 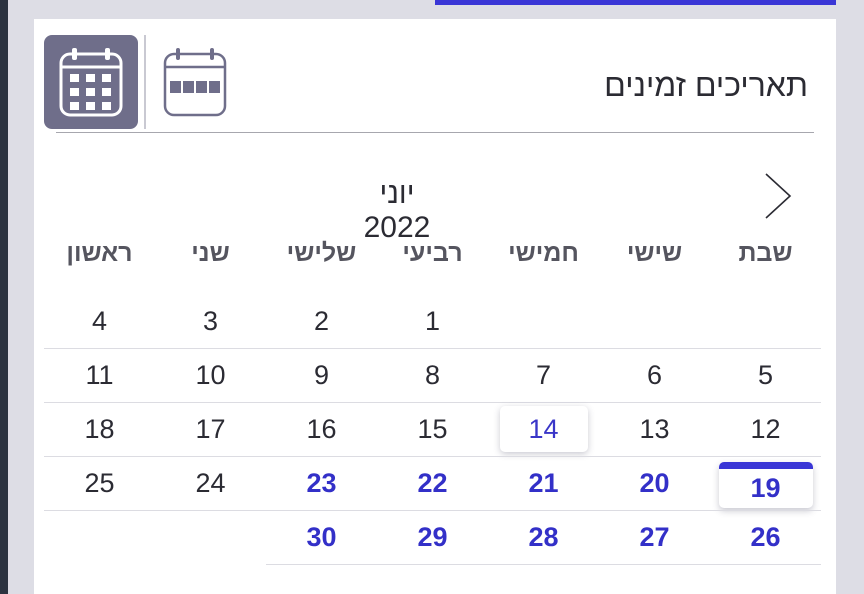 I want to click on calendar-day: 9, so click(x=321, y=375).